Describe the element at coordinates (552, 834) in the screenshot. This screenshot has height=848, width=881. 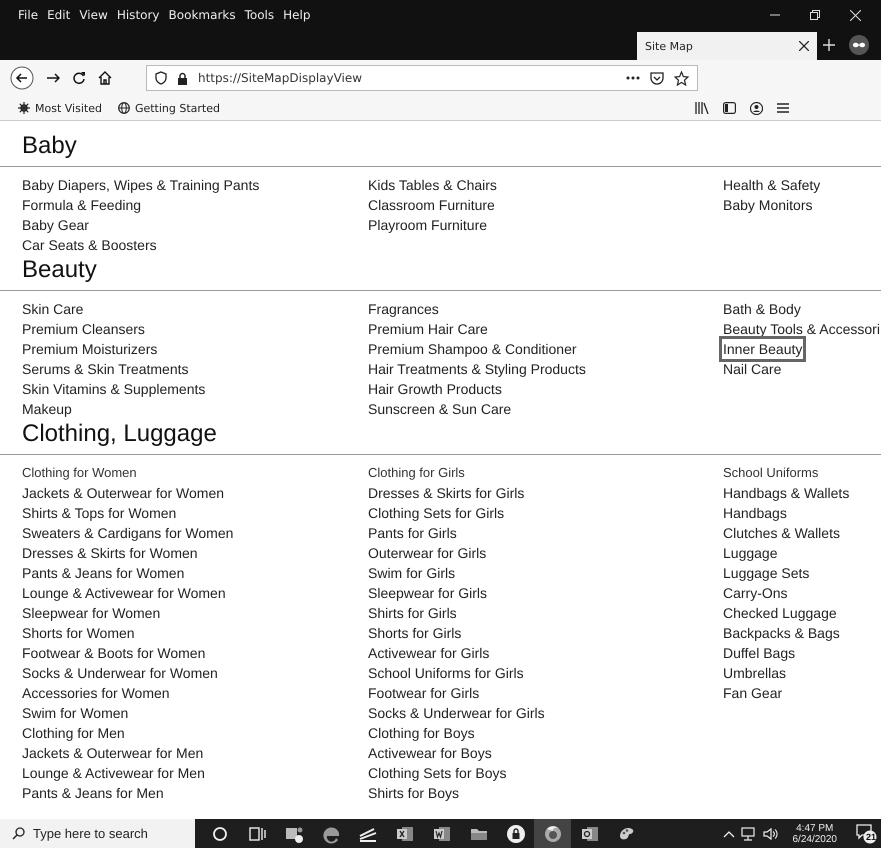
I see `firefox-icon` at that location.